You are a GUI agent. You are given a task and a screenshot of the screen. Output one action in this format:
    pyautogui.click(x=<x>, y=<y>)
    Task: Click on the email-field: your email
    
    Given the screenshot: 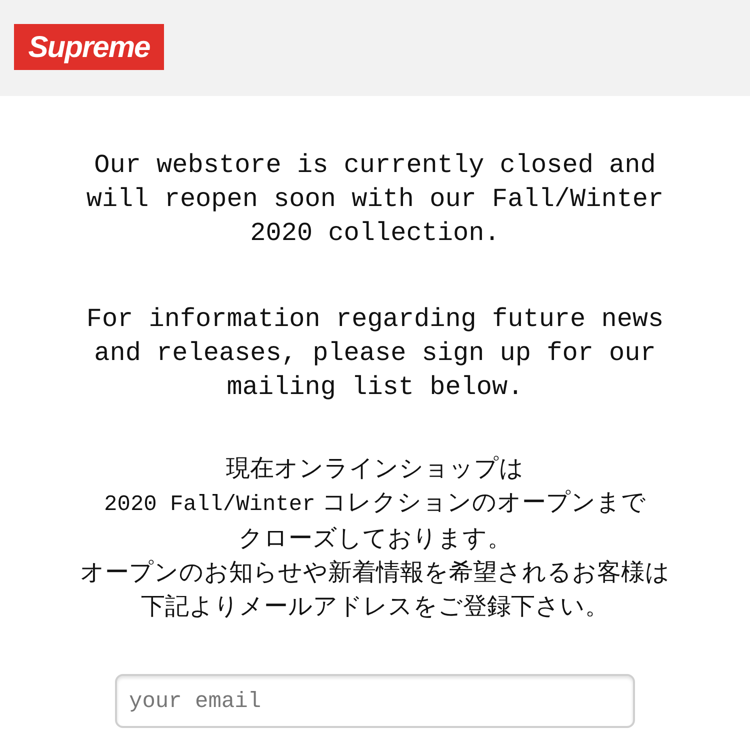 What is the action you would take?
    pyautogui.click(x=375, y=701)
    